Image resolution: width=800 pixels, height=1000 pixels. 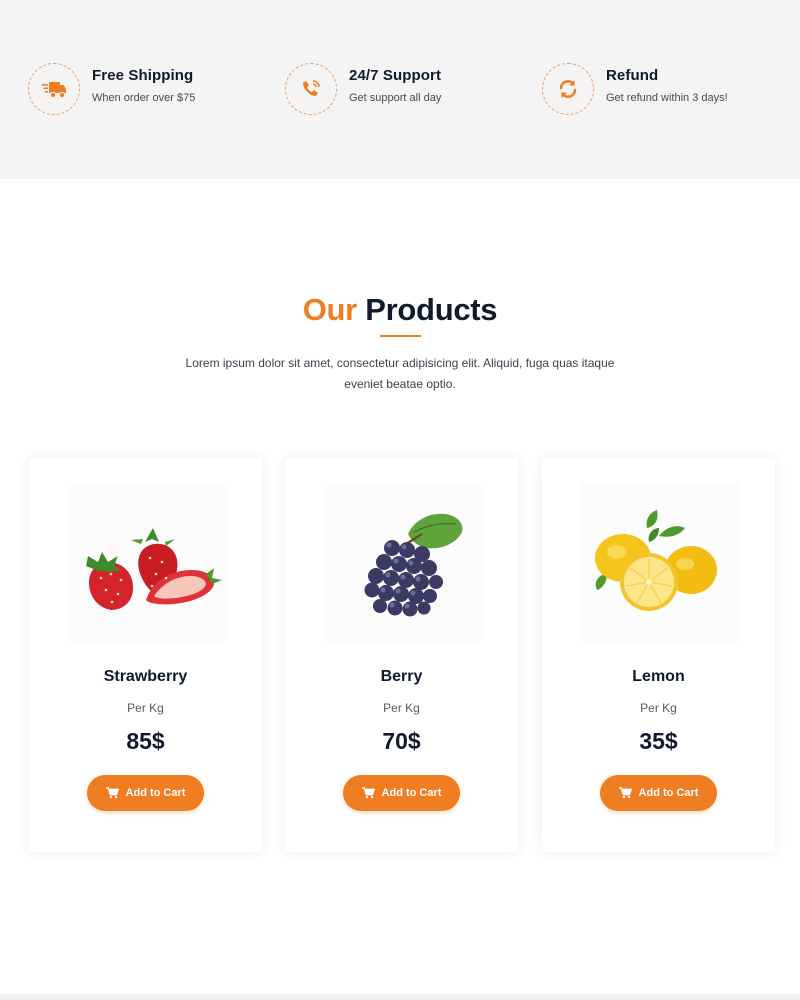 What do you see at coordinates (401, 741) in the screenshot?
I see `product-price: 70$` at bounding box center [401, 741].